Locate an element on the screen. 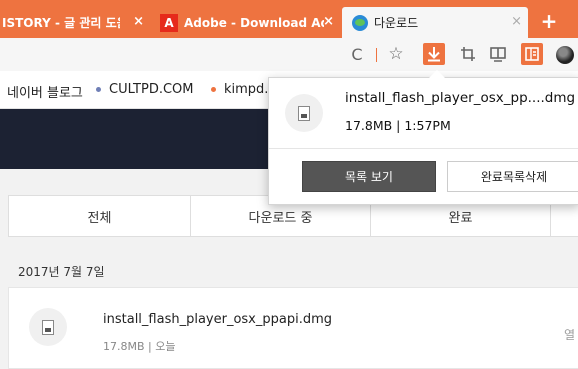 This screenshot has width=578, height=369. reader-icon is located at coordinates (498, 54).